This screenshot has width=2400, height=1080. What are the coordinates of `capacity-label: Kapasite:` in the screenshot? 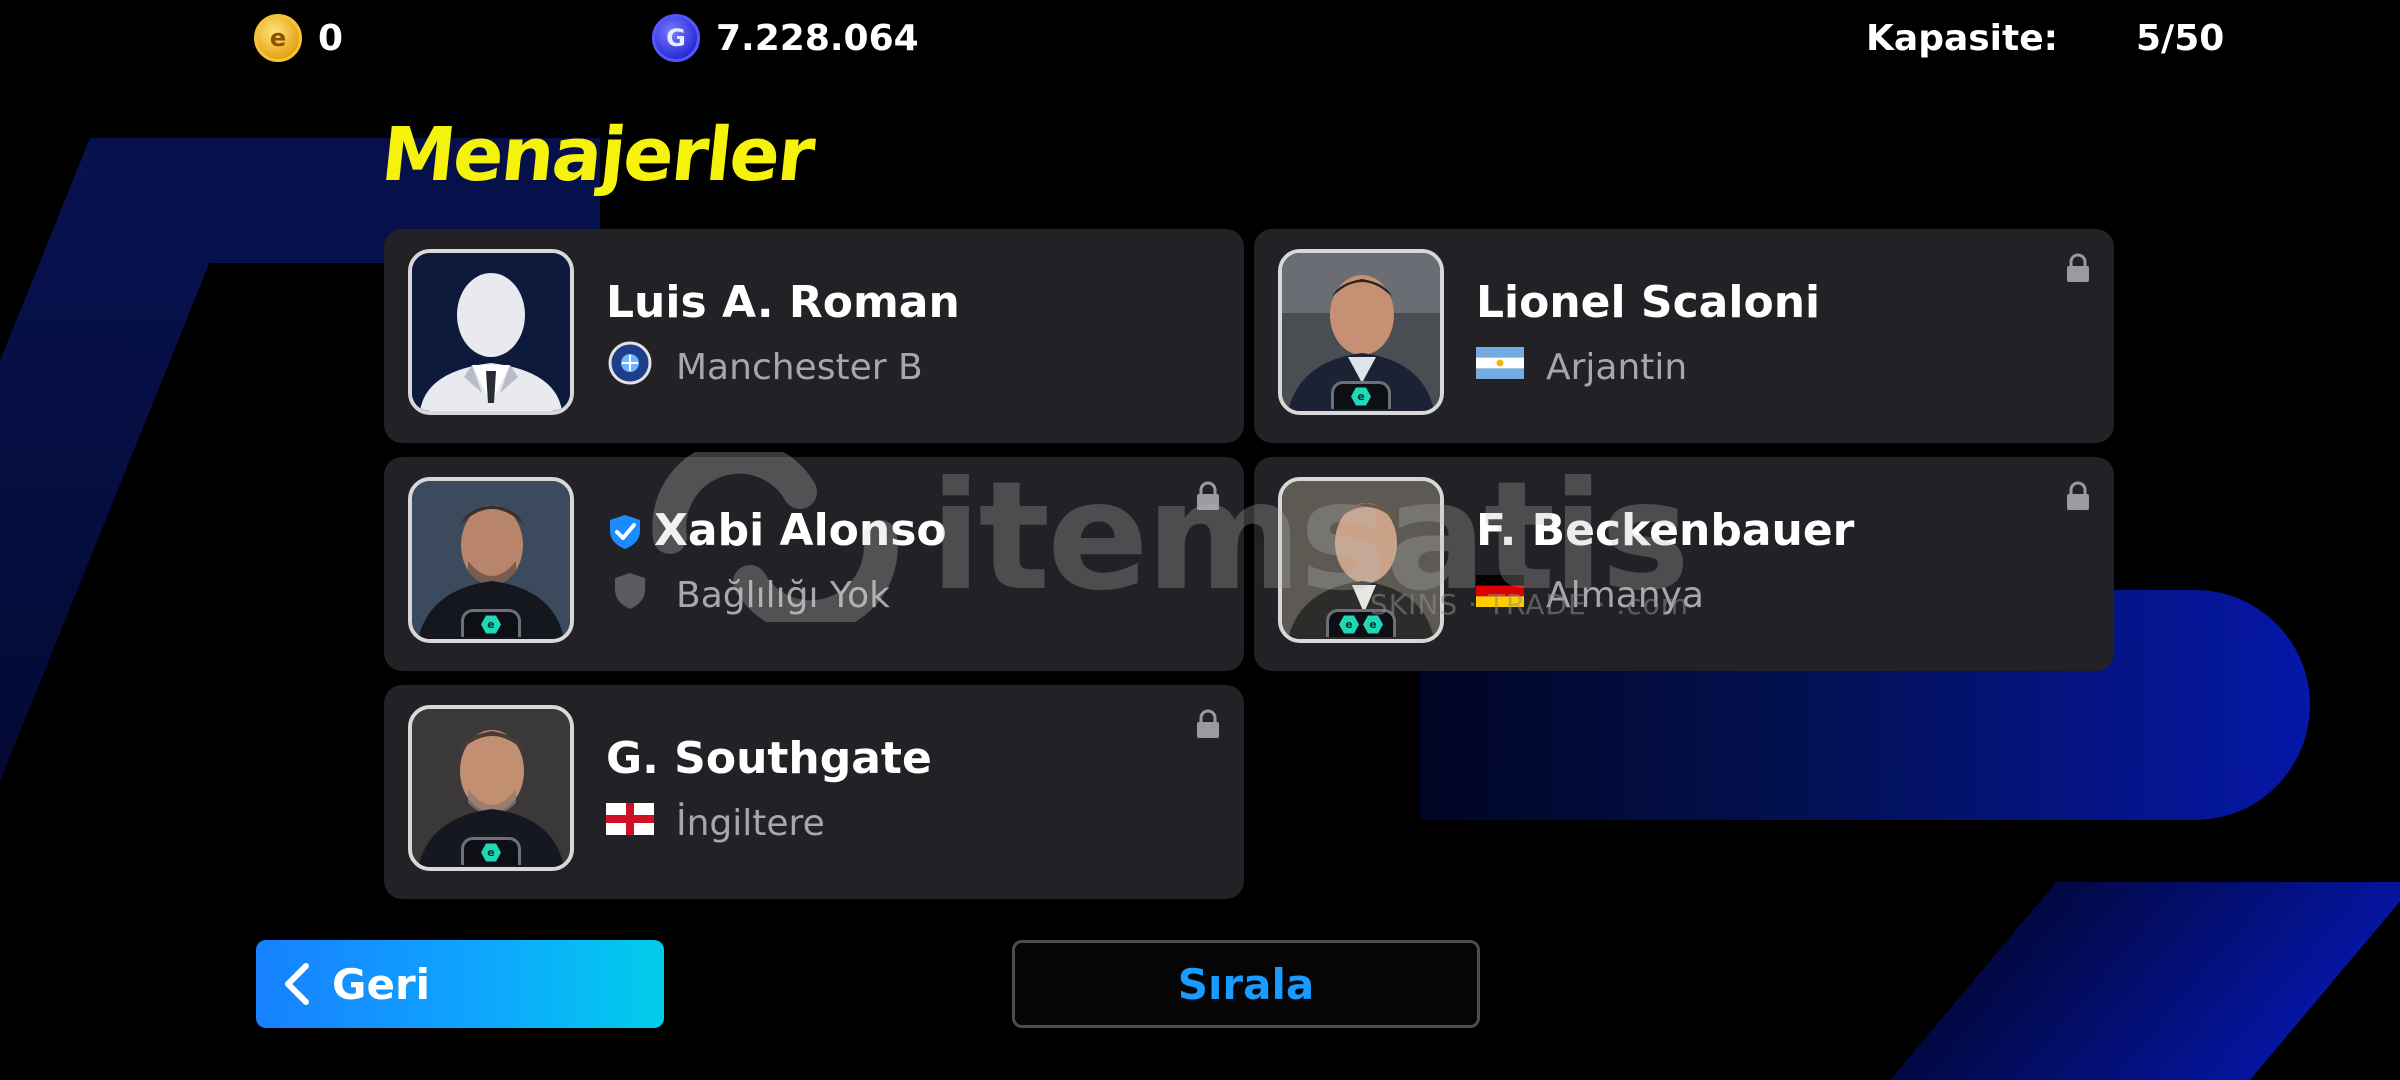 It's located at (1962, 38).